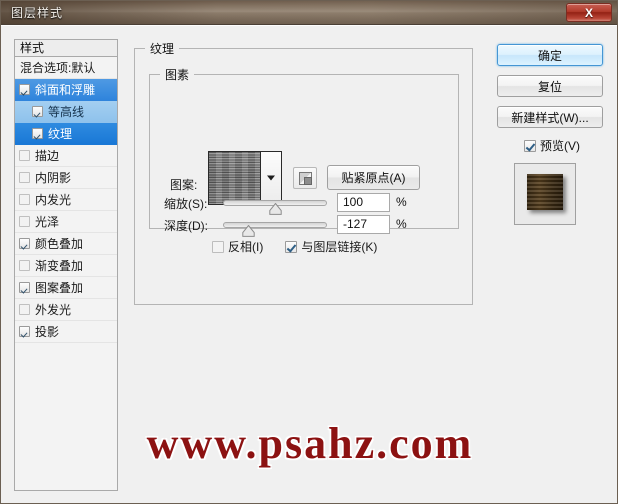  Describe the element at coordinates (339, 247) in the screenshot. I see `link-with-layer-label: 与图层链接(K)` at that location.